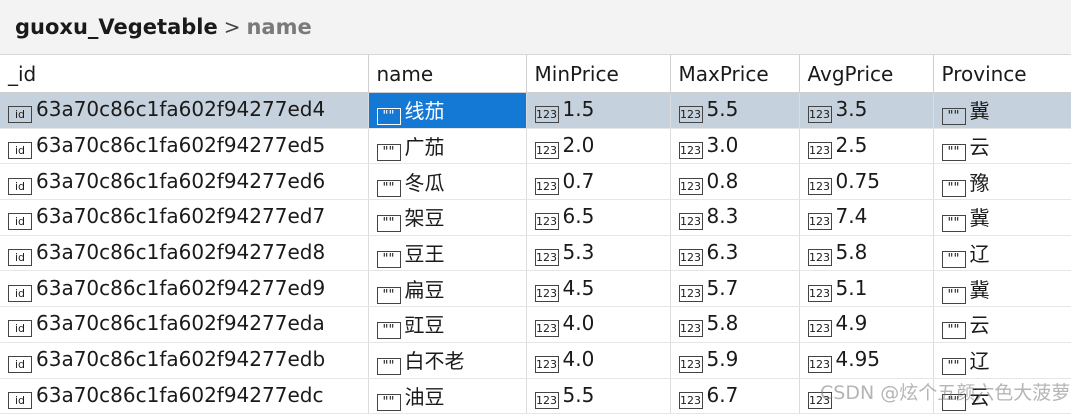  What do you see at coordinates (598, 182) in the screenshot?
I see `cell-minprice: 123 0.7` at bounding box center [598, 182].